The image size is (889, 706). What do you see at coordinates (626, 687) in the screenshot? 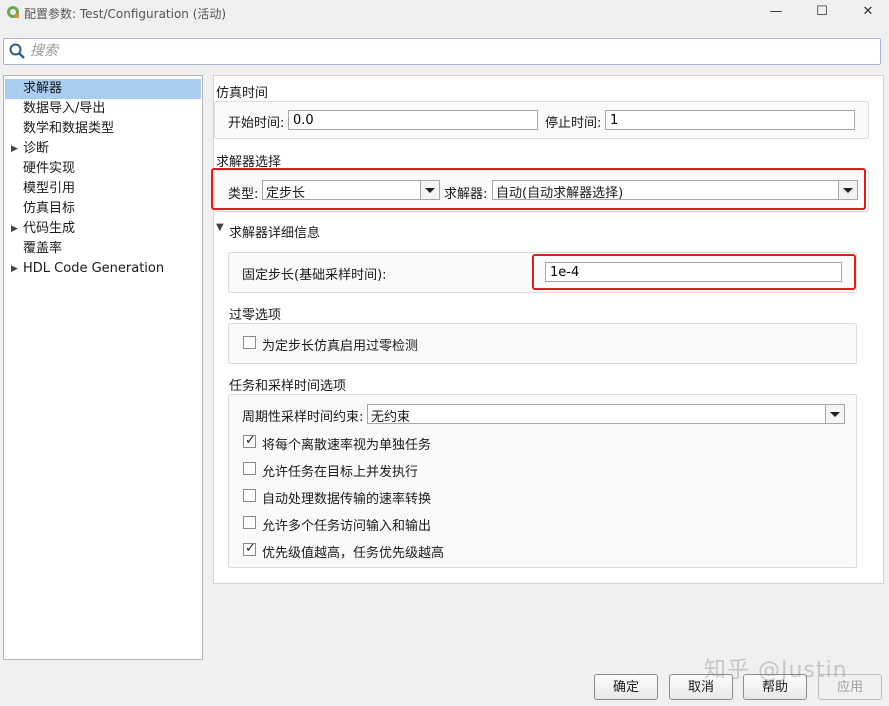
I see `ok-button: 确定` at bounding box center [626, 687].